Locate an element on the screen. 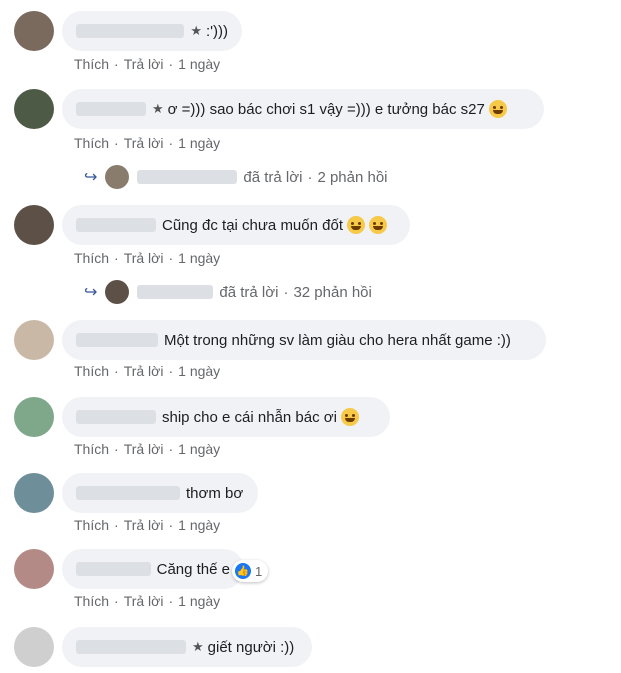  like-icon: 👍 is located at coordinates (243, 571).